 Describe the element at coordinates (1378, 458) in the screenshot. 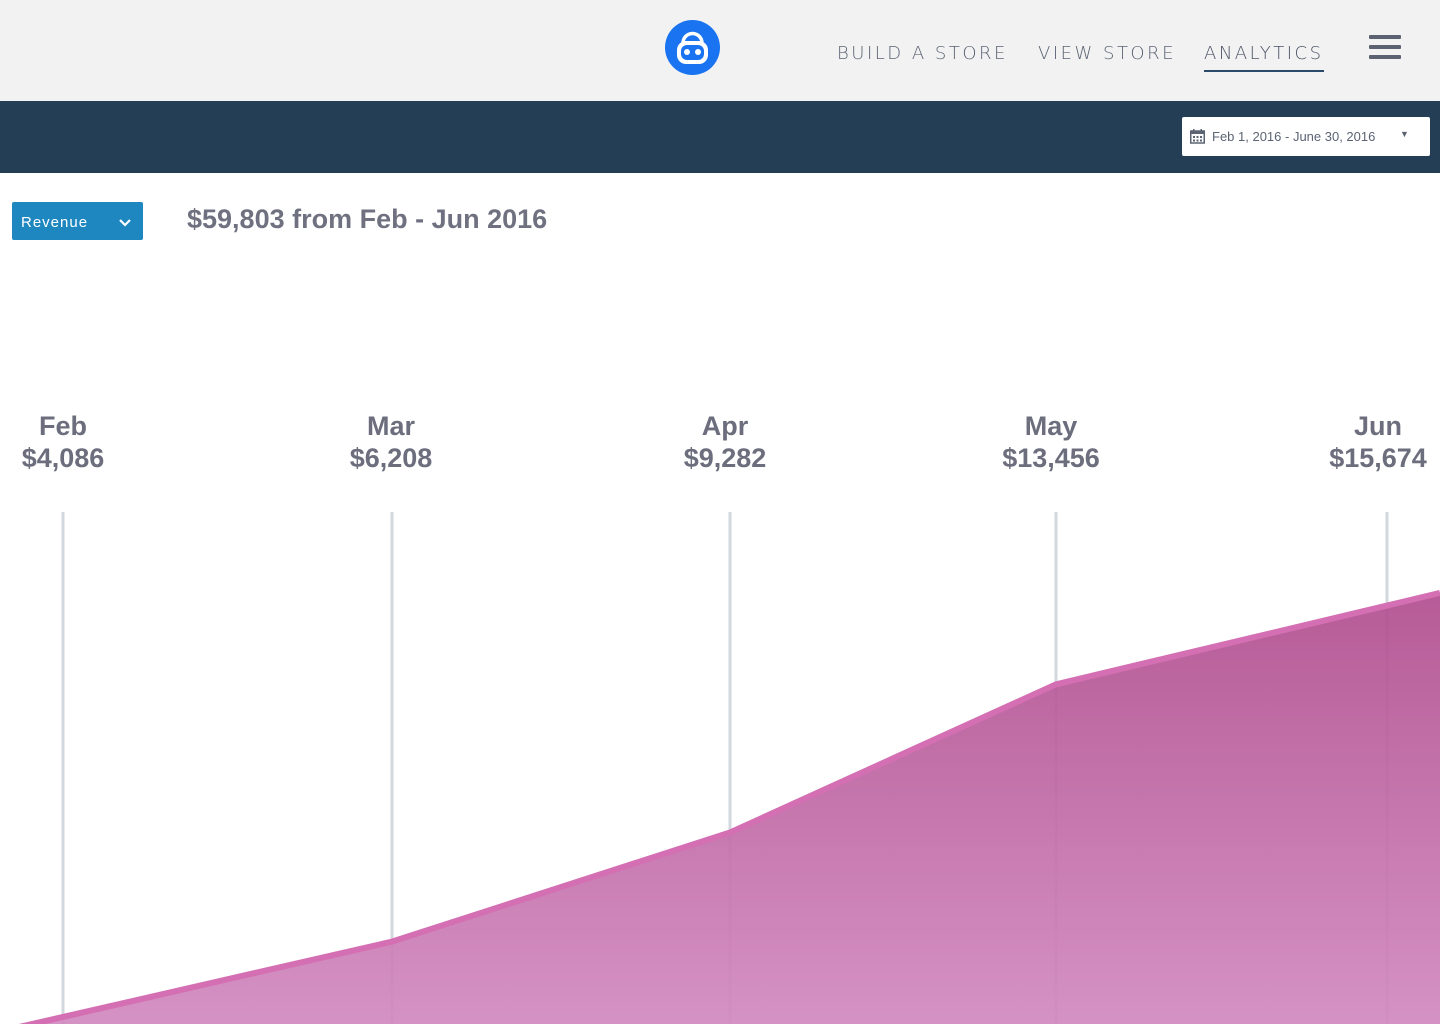

I see `data-value-label: $15,674` at that location.